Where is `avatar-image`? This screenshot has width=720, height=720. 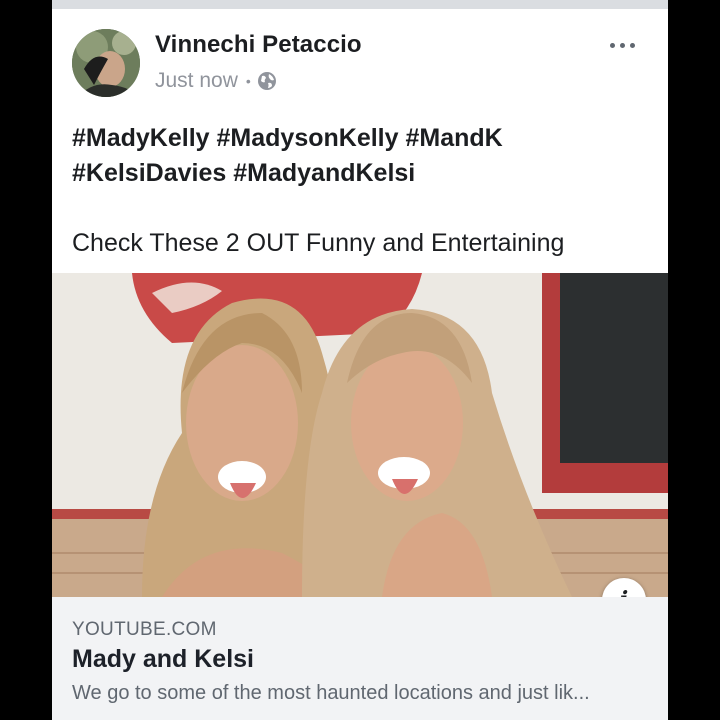
avatar-image is located at coordinates (106, 63).